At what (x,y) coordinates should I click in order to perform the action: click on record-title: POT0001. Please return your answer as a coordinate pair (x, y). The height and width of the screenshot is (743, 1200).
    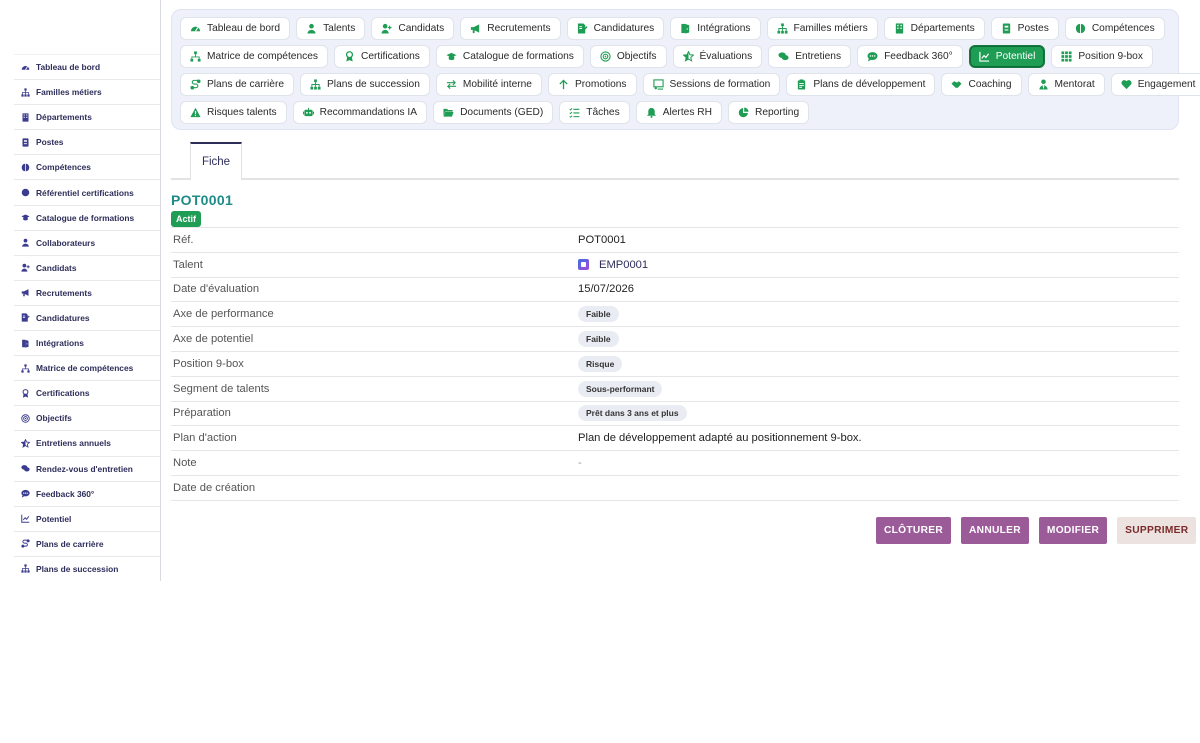
    Looking at the image, I should click on (202, 200).